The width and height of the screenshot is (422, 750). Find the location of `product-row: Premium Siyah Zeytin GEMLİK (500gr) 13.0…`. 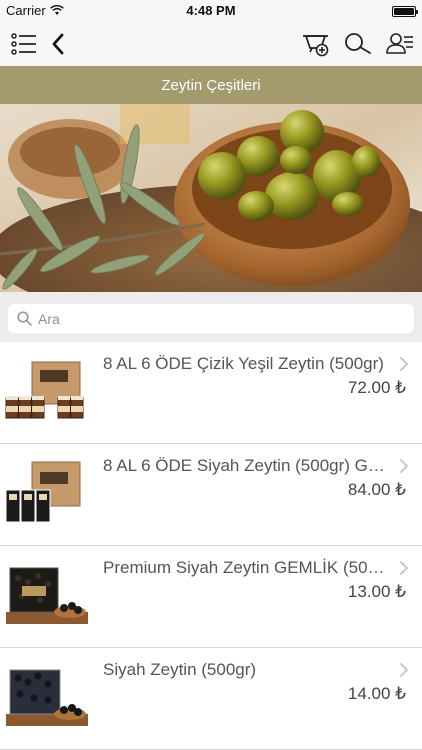

product-row: Premium Siyah Zeytin GEMLİK (500gr) 13.0… is located at coordinates (211, 597).